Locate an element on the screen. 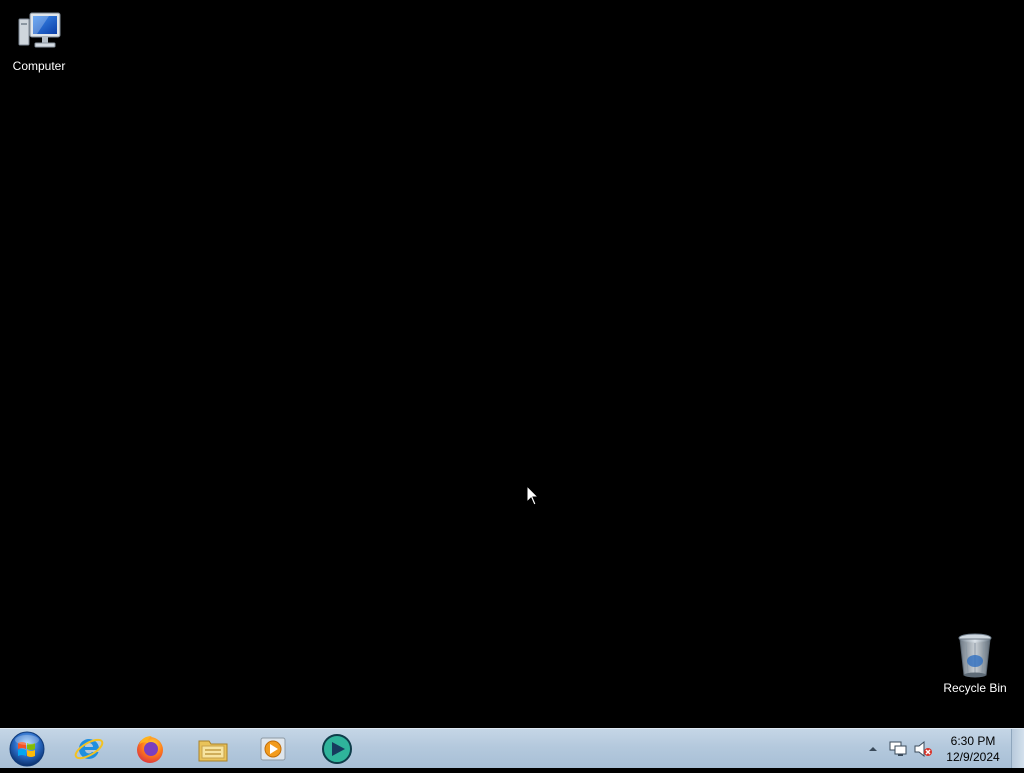 This screenshot has width=1024, height=773. taskbar-pin-media-player is located at coordinates (273, 749).